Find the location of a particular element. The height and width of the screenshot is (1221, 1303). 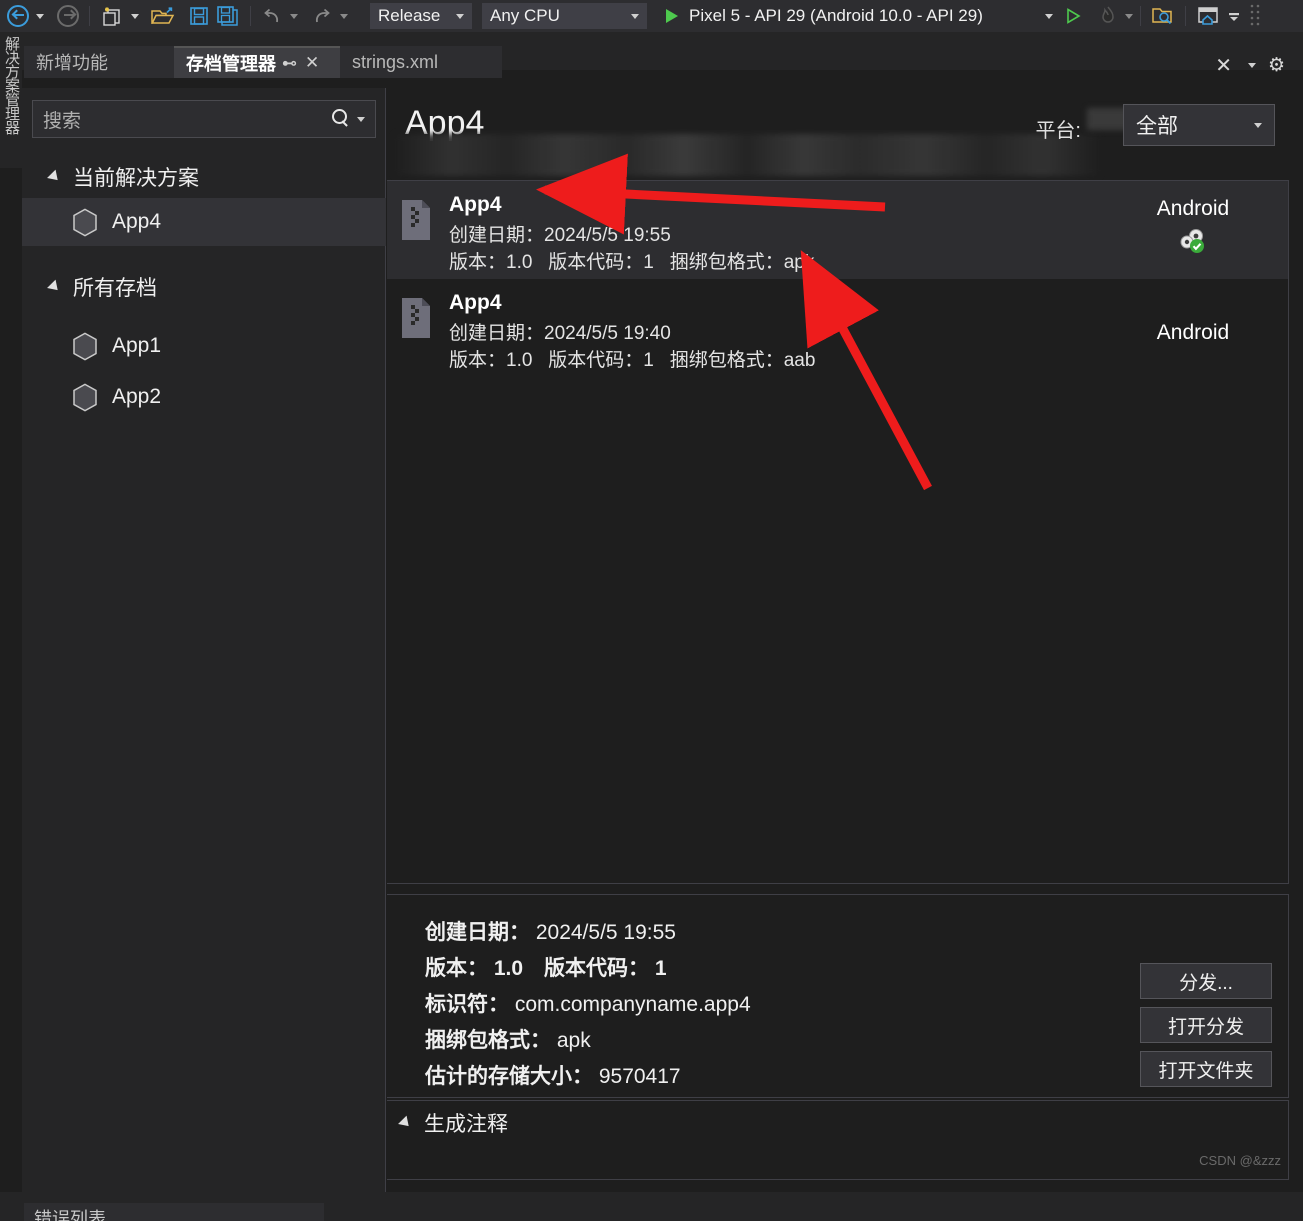

archive-version-code-label: 版本代码： is located at coordinates (596, 262).